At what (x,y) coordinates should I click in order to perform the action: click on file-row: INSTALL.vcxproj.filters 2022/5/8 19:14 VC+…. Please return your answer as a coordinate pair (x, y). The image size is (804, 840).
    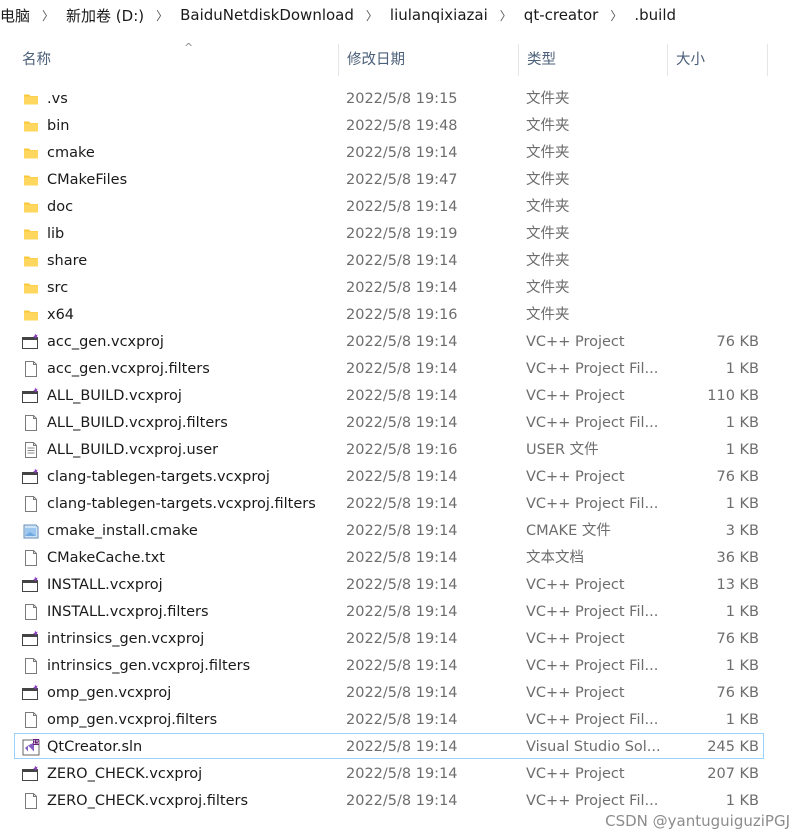
    Looking at the image, I should click on (389, 611).